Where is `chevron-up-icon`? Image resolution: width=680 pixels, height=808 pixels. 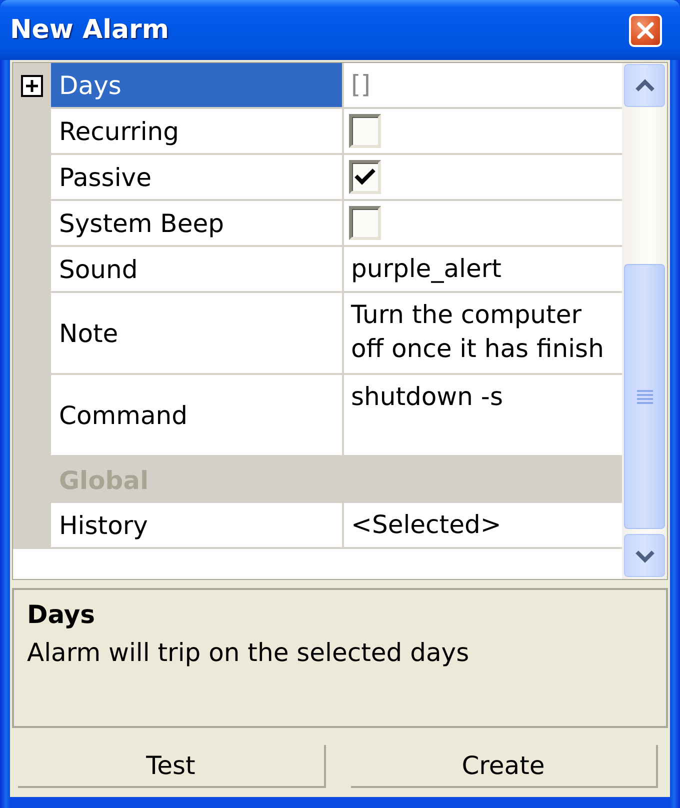
chevron-up-icon is located at coordinates (645, 85).